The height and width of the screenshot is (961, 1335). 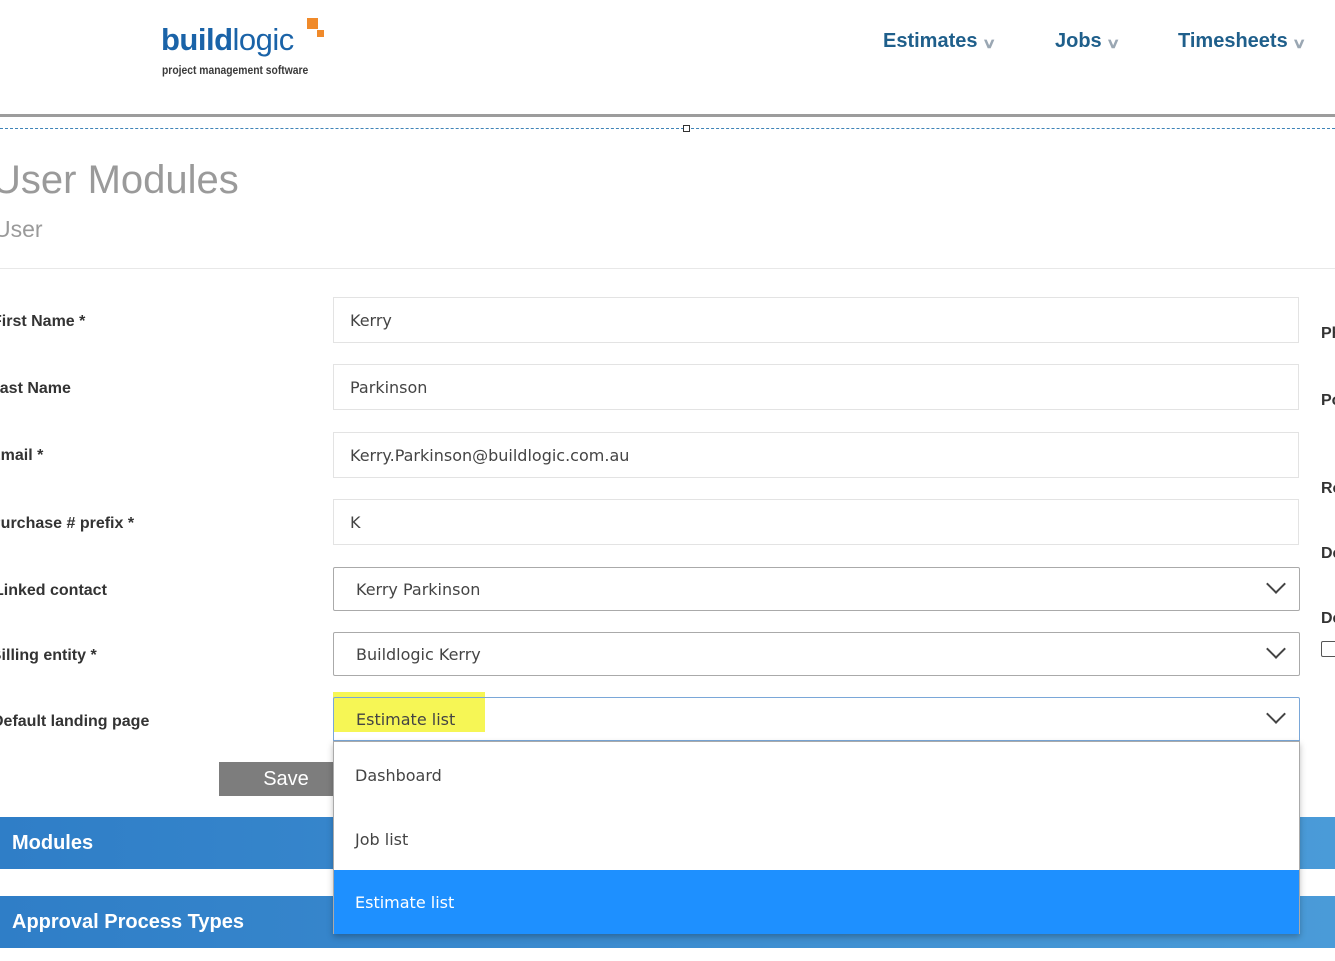 What do you see at coordinates (1328, 649) in the screenshot?
I see `right-checkbox` at bounding box center [1328, 649].